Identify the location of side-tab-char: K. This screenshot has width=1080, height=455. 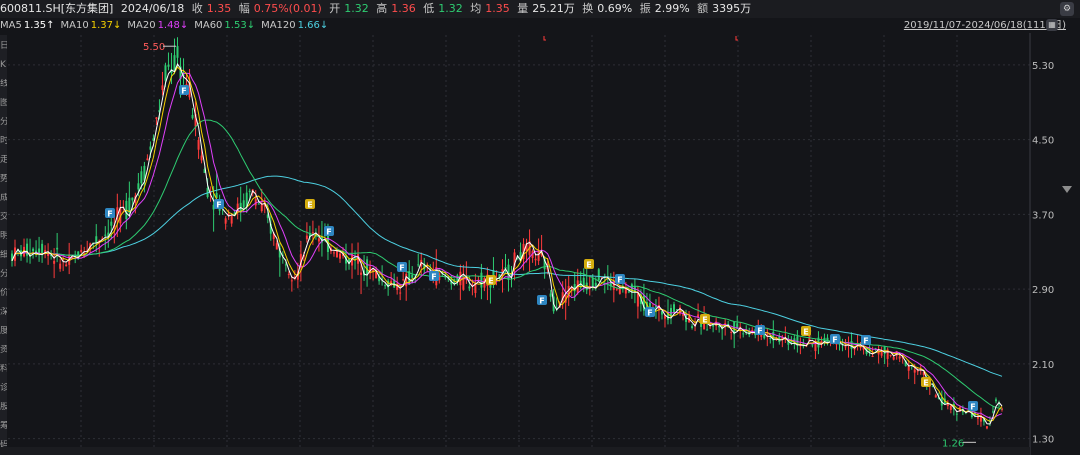
(3, 65).